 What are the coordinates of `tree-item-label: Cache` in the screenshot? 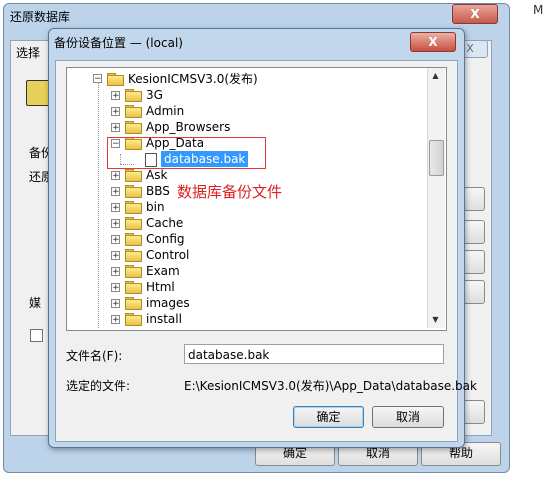 It's located at (165, 223).